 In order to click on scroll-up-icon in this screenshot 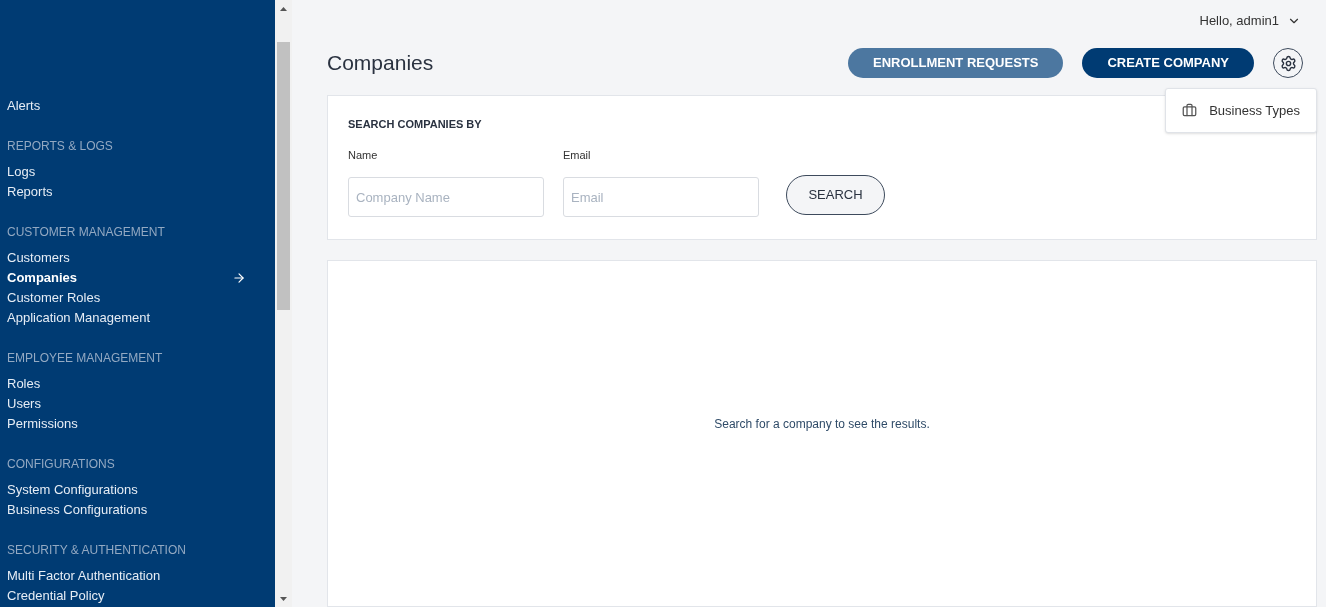, I will do `click(283, 8)`.